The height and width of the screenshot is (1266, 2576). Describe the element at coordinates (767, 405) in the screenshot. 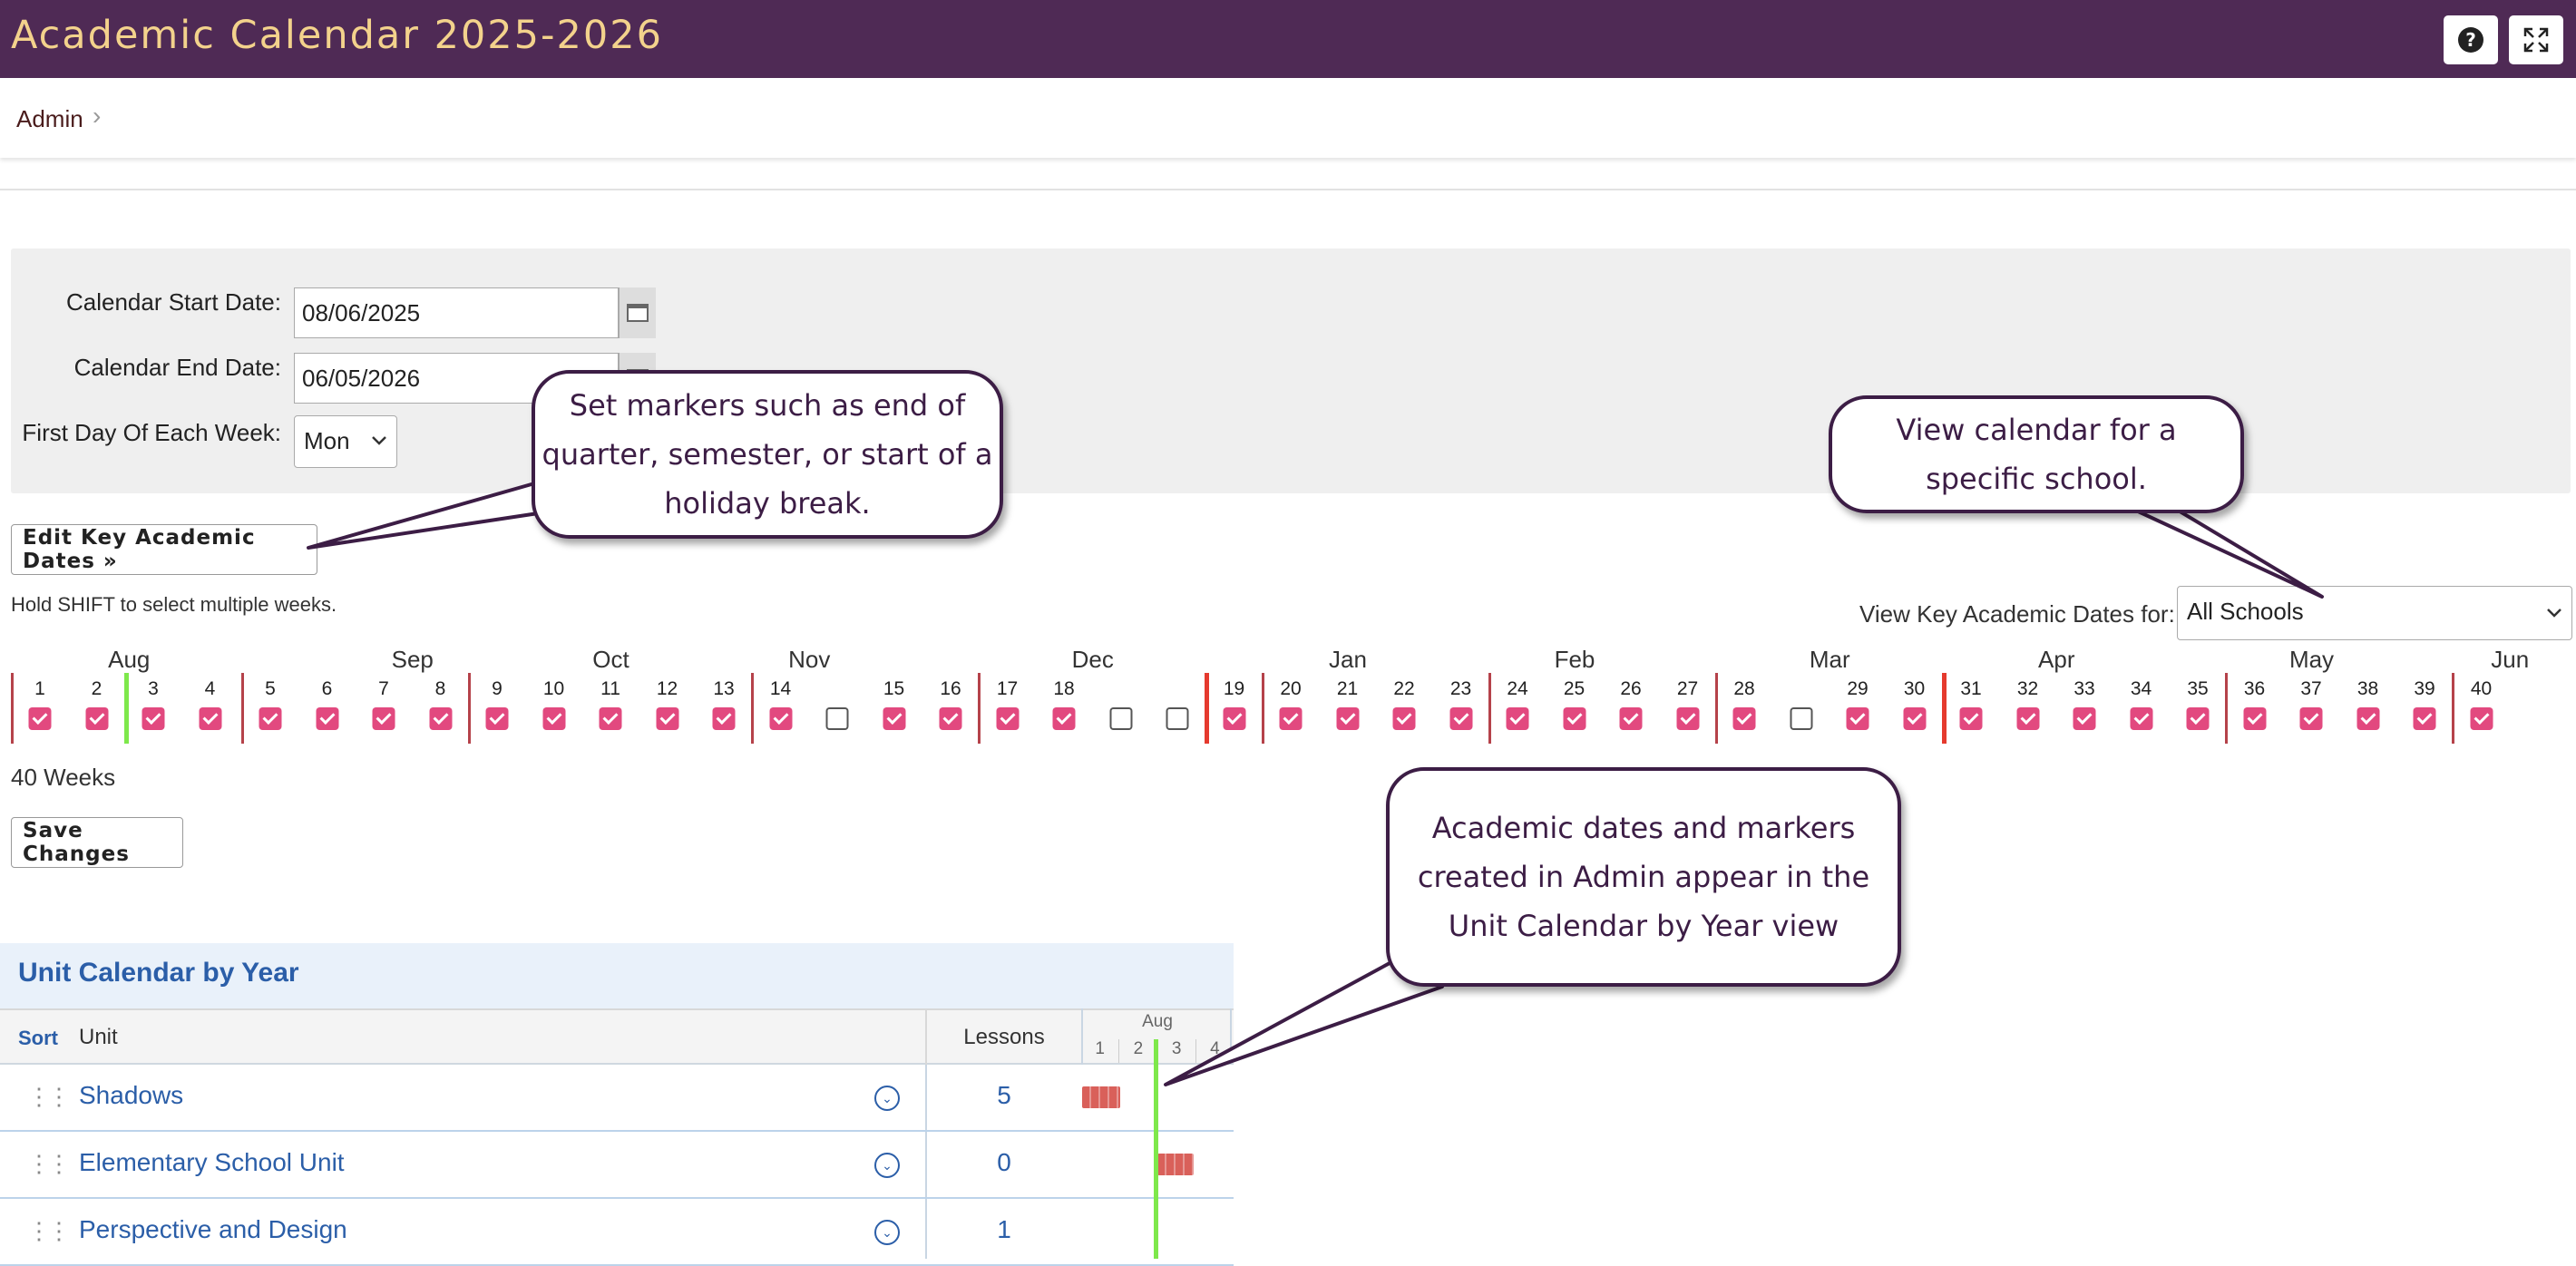

I see `callout-text: Set markers such as end of` at that location.